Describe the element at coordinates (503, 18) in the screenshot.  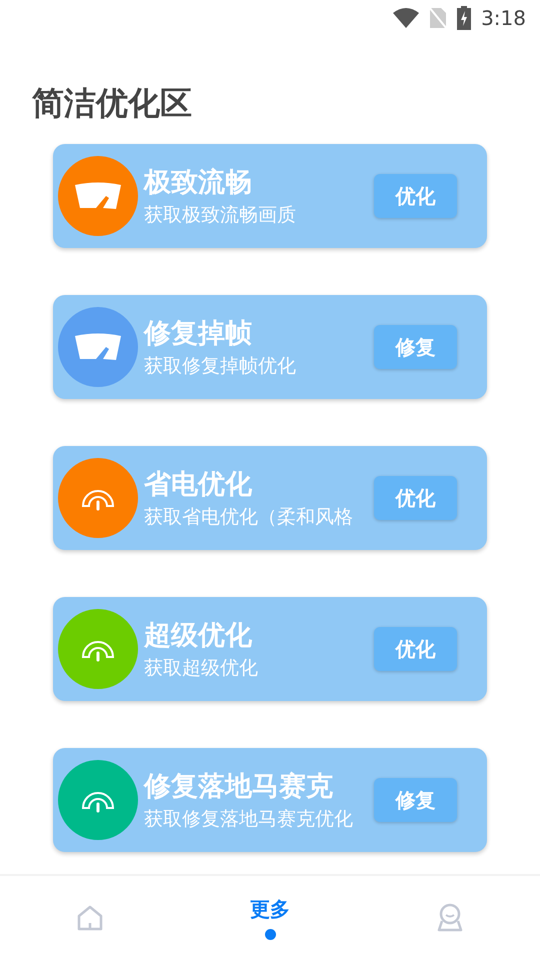
I see `clock-time: 3:18` at that location.